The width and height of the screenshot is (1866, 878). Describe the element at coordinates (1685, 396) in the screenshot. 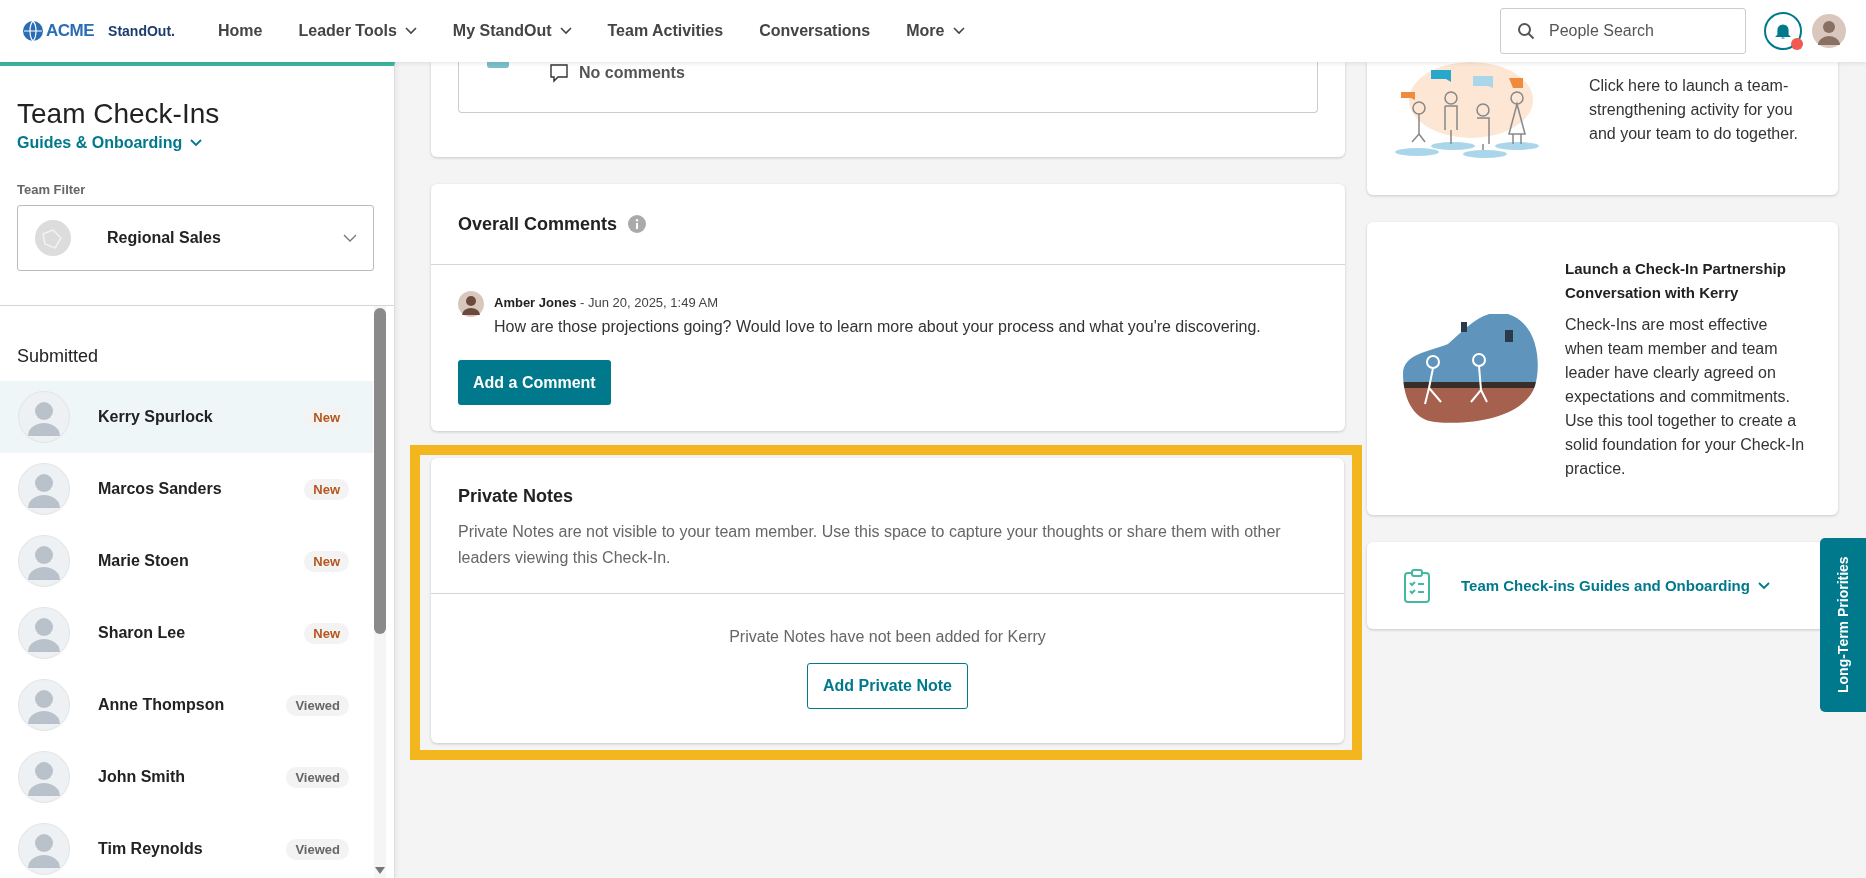

I see `partnership-description: Check-Ins are most effective when team member and team leader have clearly agreed on expectations and commitments. Use this tool together to create a solid foundation for your Check-In practice.` at that location.